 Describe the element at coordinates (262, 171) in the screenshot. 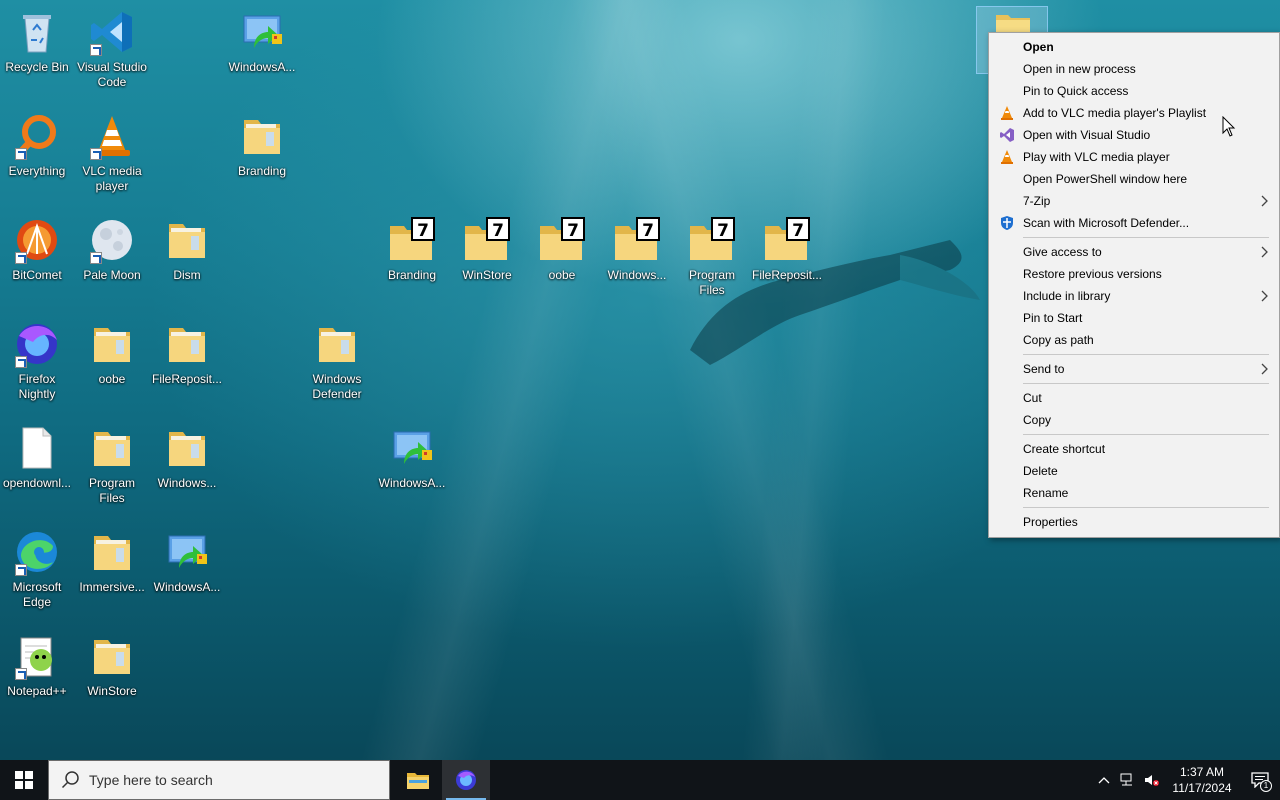

I see `desktop-icon-label: Branding` at that location.